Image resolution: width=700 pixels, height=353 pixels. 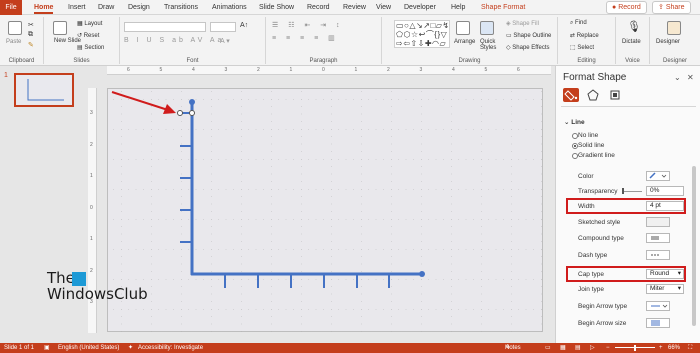 What do you see at coordinates (469, 61) in the screenshot?
I see `group-label-drawing: Drawing` at bounding box center [469, 61].